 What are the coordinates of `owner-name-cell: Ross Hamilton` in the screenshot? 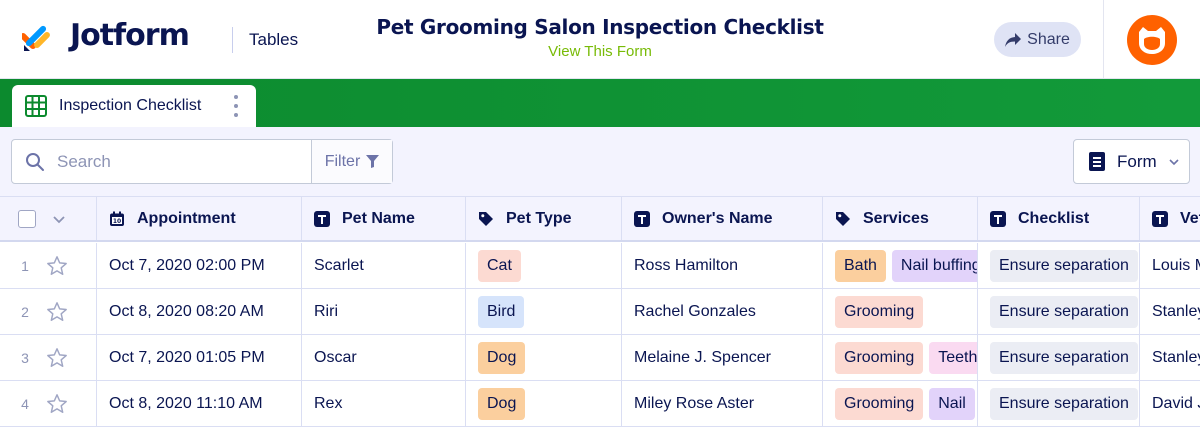 It's located at (722, 265).